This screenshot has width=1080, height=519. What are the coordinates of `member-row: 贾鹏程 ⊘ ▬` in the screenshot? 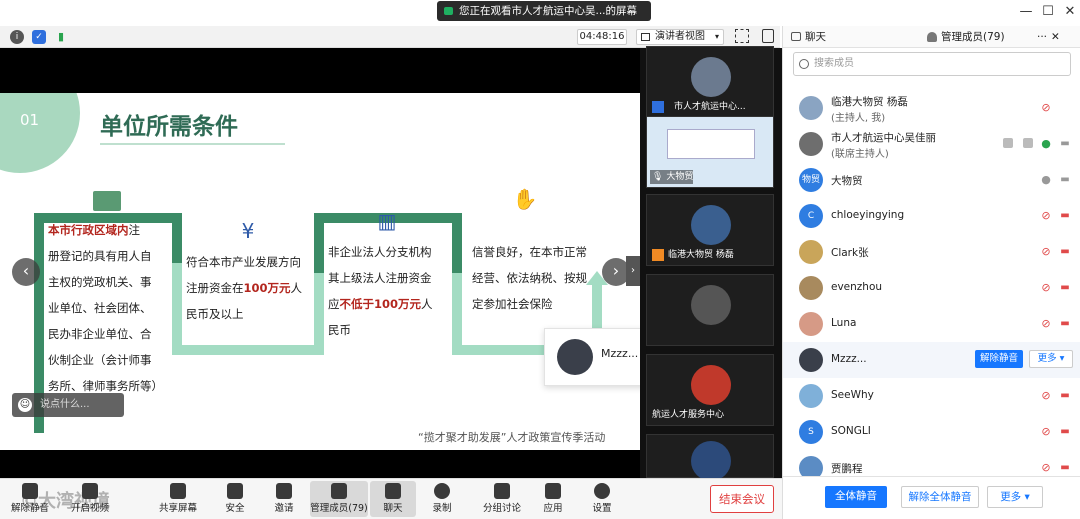 It's located at (931, 463).